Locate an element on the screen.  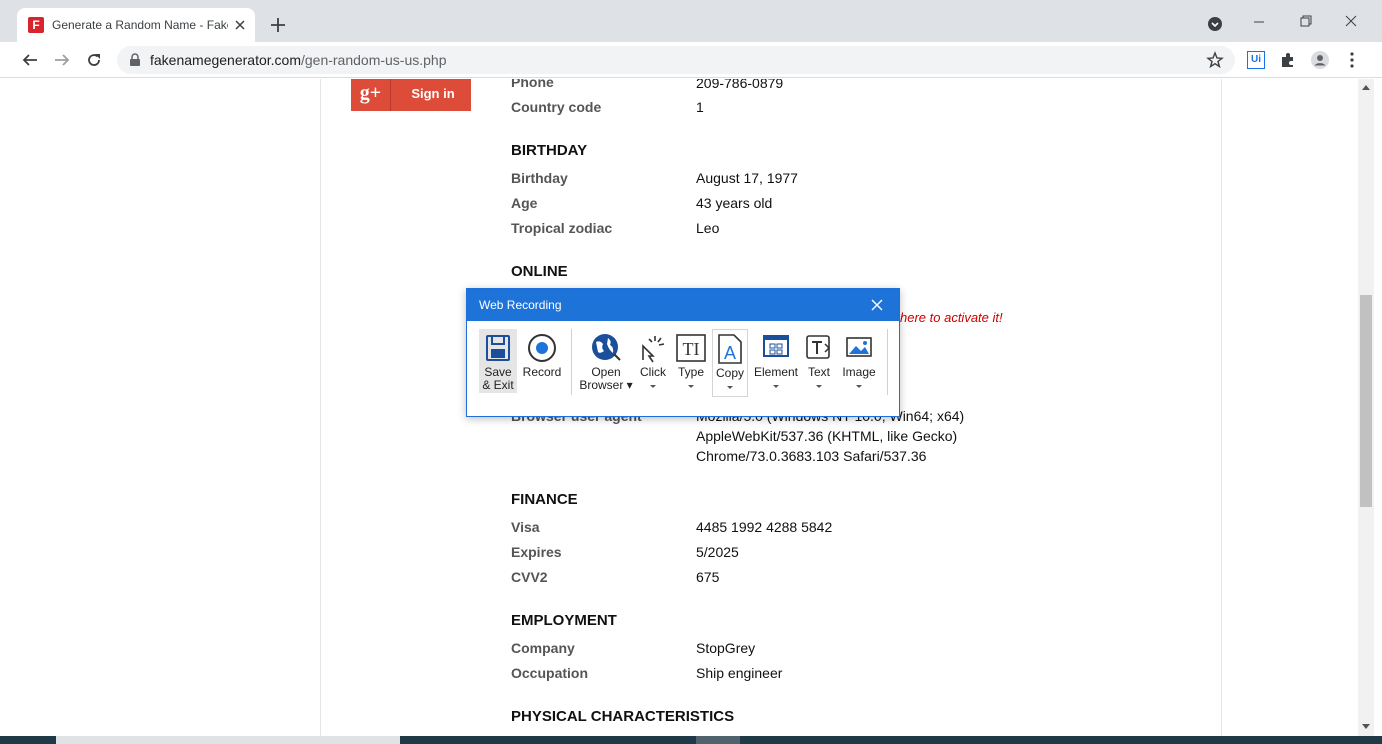
copy-dropdown-icon is located at coordinates (730, 387).